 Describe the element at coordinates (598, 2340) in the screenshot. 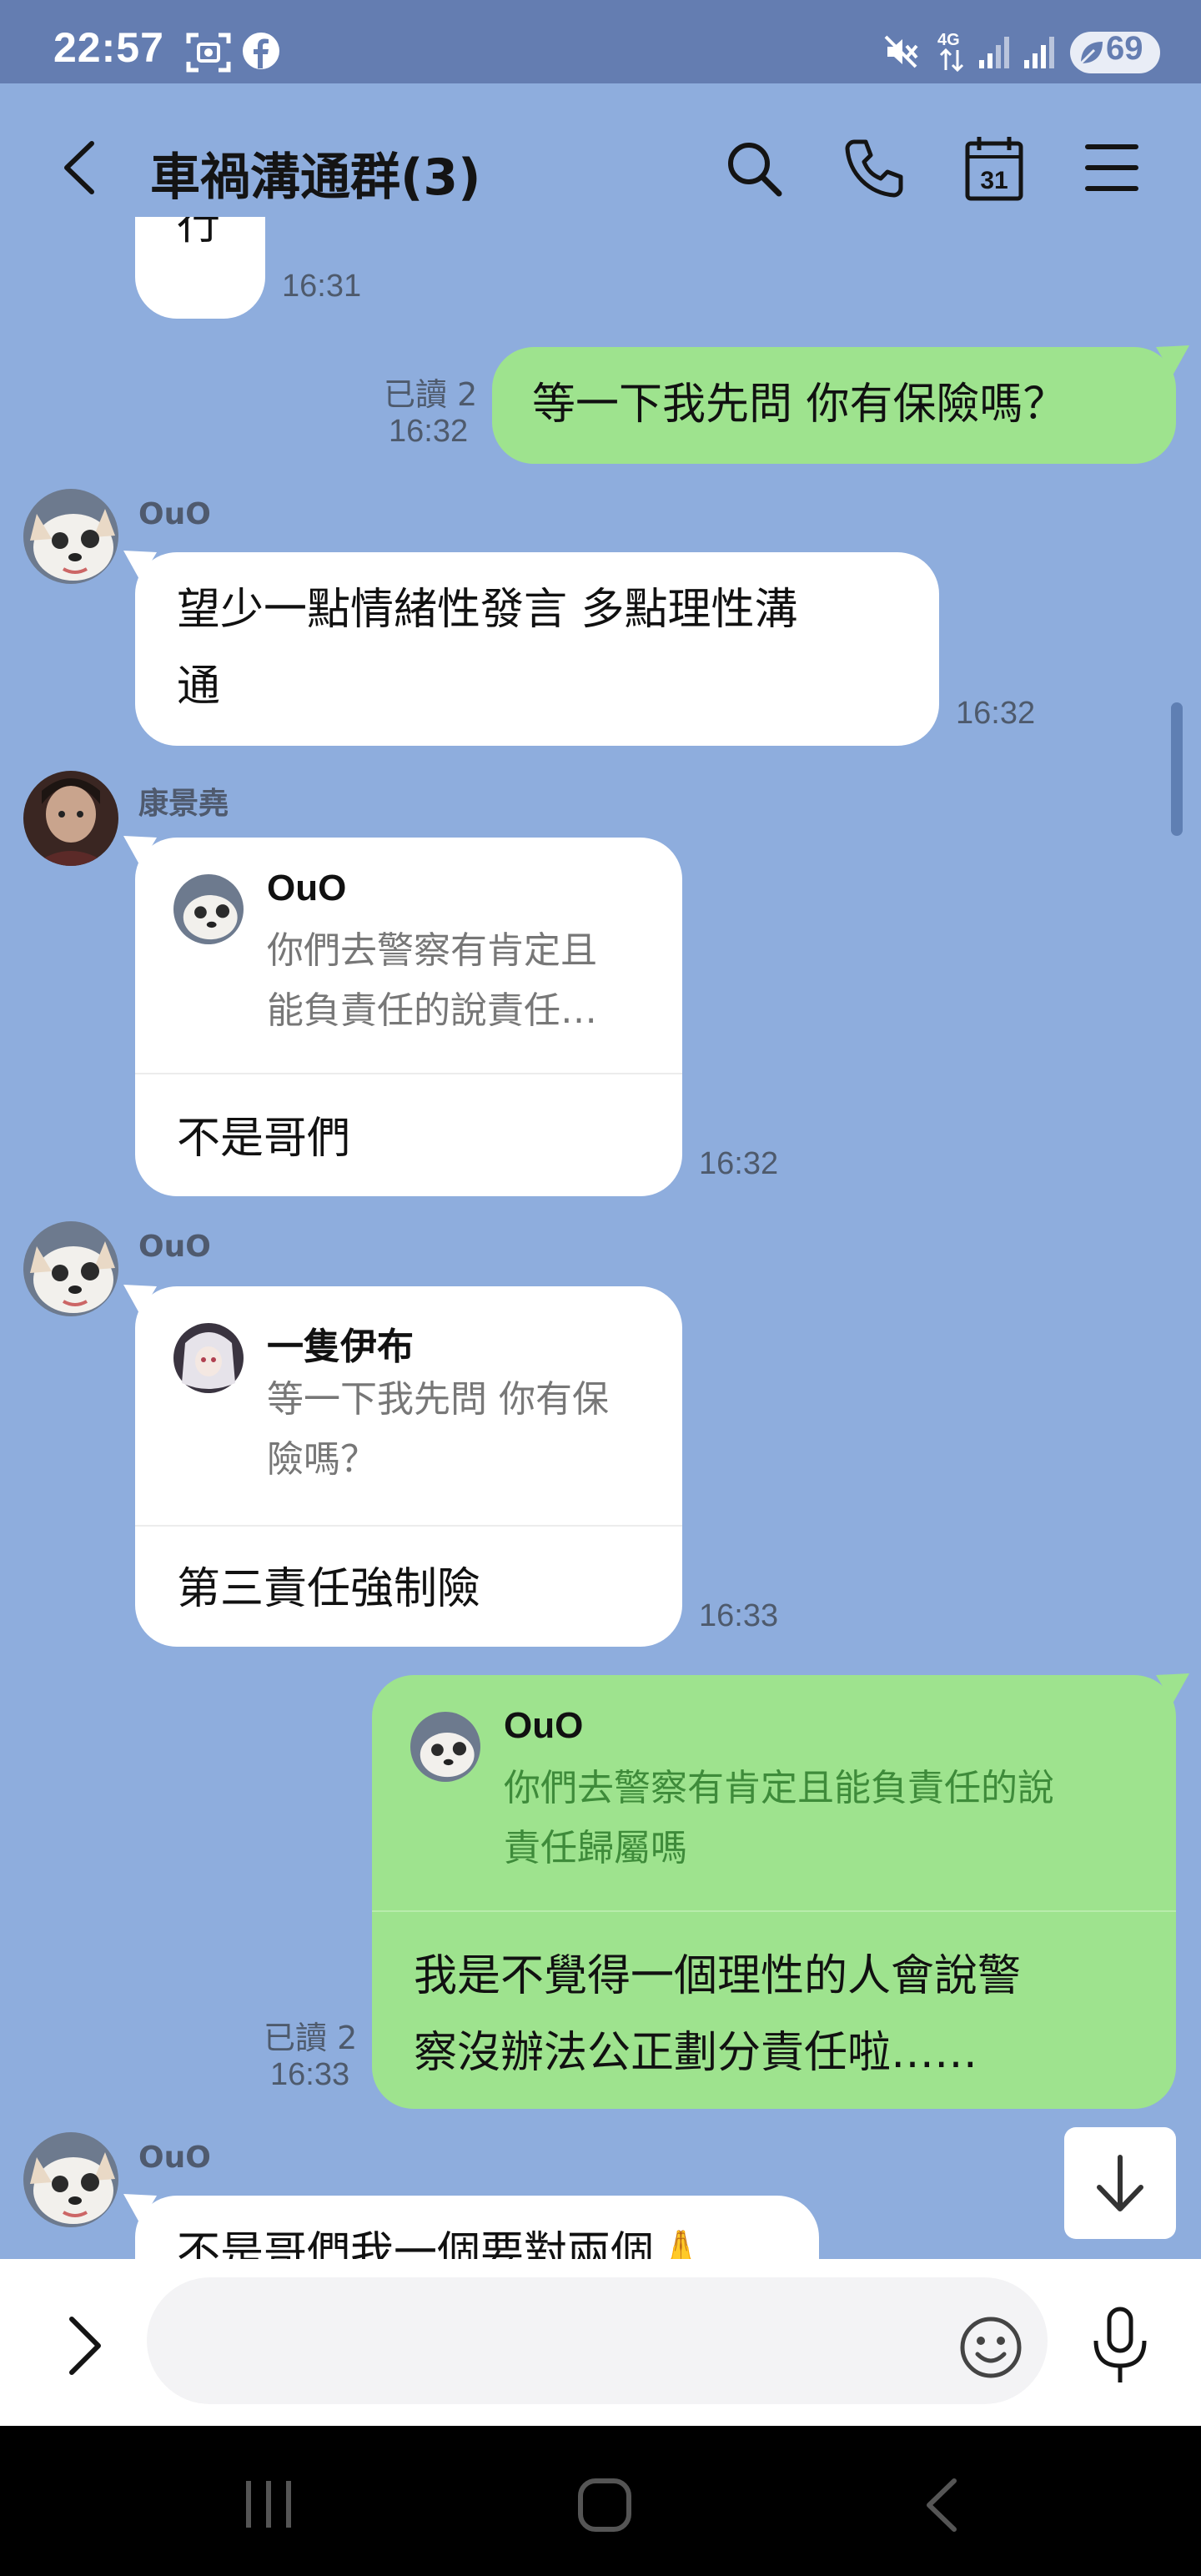

I see `message-input` at that location.